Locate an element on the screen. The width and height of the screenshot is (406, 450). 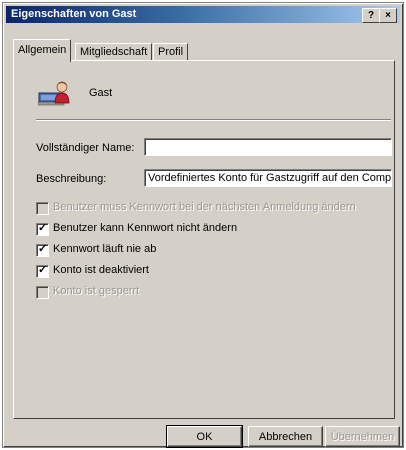
tab-allgemein: Allgemein is located at coordinates (42, 50).